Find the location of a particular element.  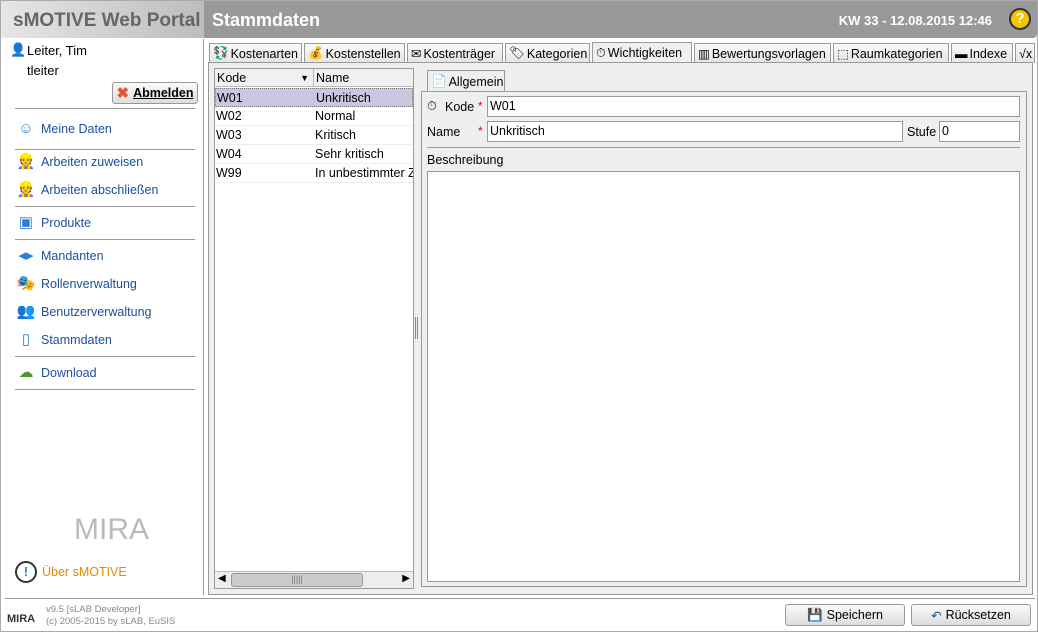

help-icon: ? is located at coordinates (1020, 19).